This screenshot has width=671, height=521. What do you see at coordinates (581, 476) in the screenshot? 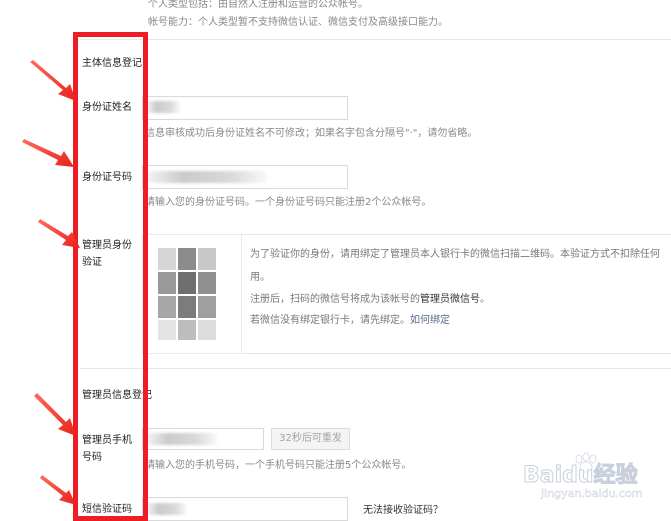
I see `watermark-brand: Baidu经验` at bounding box center [581, 476].